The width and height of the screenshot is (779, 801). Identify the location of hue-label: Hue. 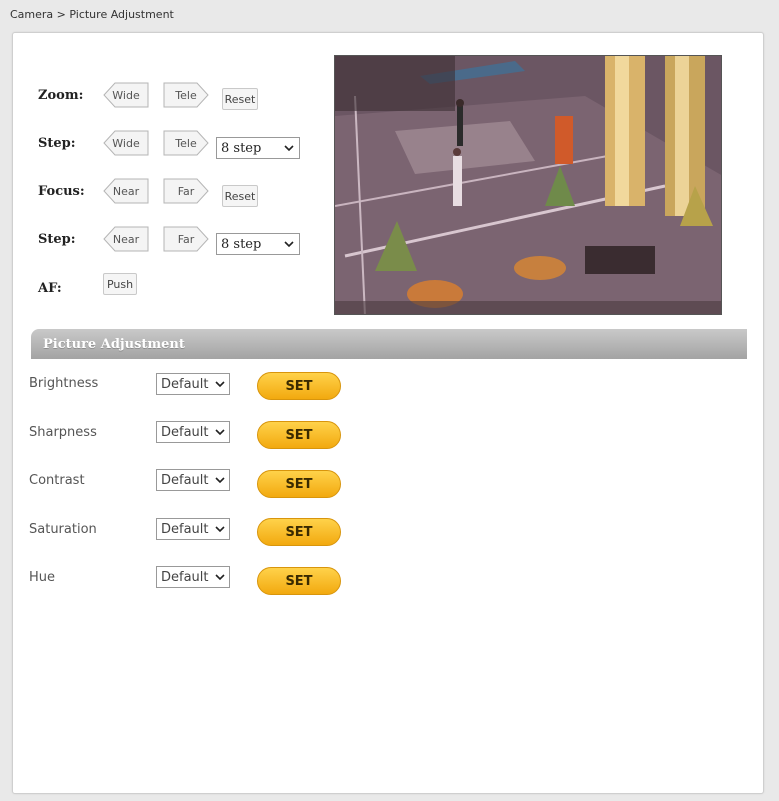
(42, 577).